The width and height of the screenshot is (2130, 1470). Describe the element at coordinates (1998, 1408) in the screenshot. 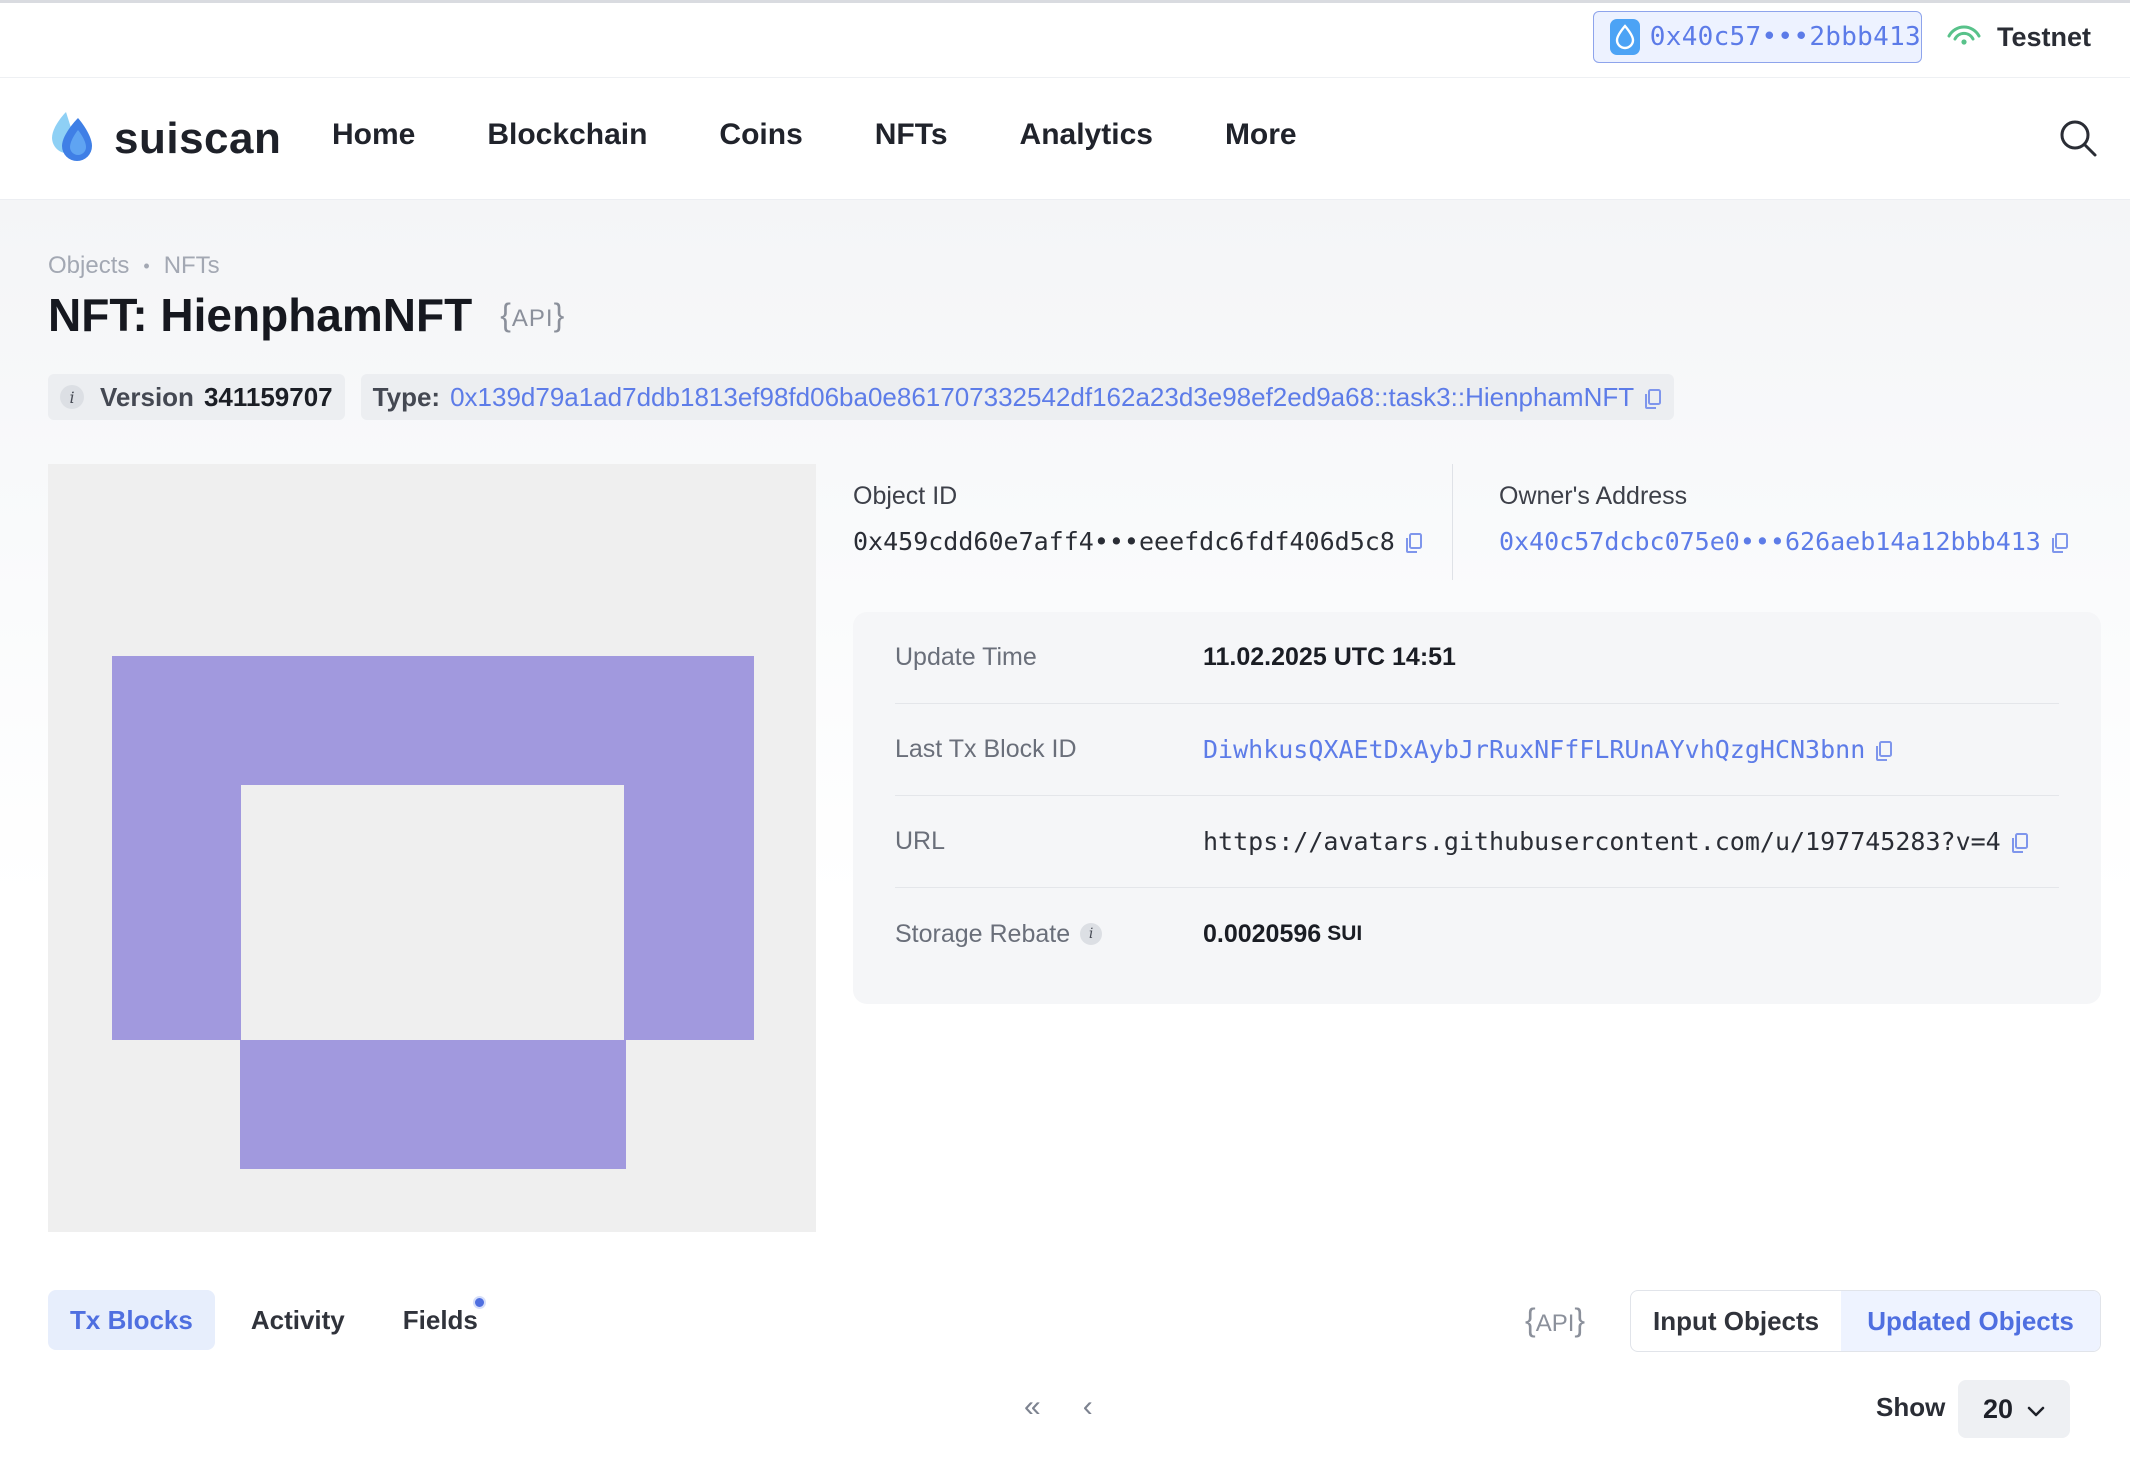

I see `page-size-value: 20` at that location.